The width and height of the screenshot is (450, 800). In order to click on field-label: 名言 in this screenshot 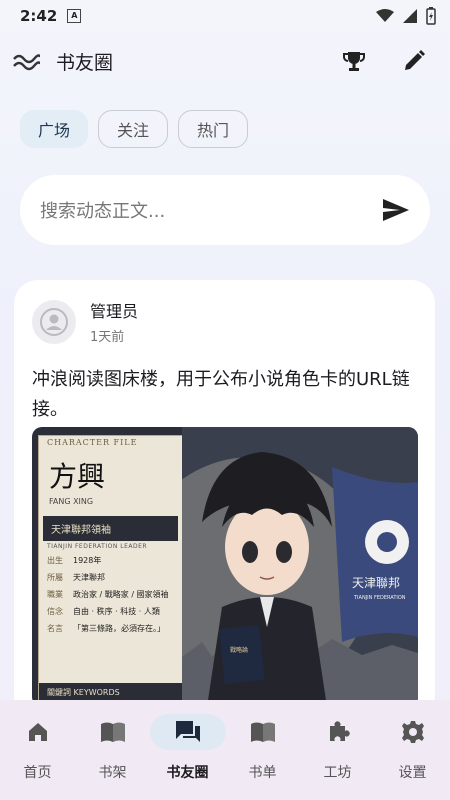, I will do `click(55, 628)`.